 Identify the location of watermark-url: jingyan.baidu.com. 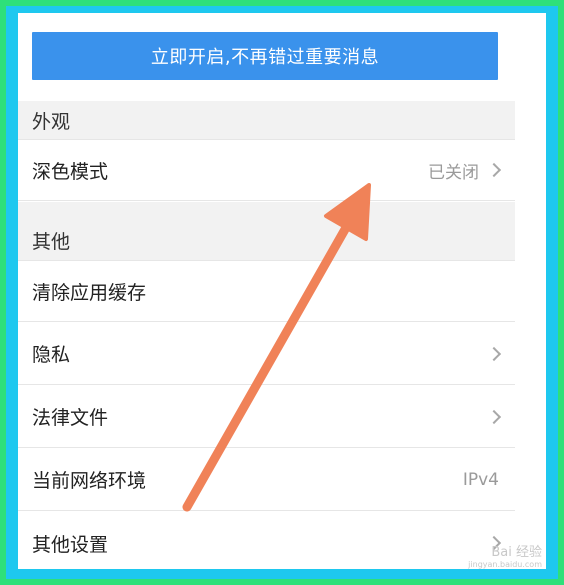
(505, 564).